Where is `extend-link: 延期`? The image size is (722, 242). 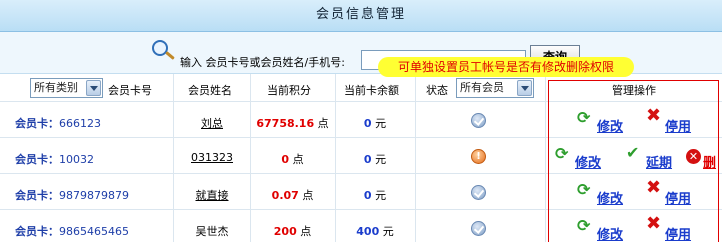
extend-link: 延期 is located at coordinates (659, 161).